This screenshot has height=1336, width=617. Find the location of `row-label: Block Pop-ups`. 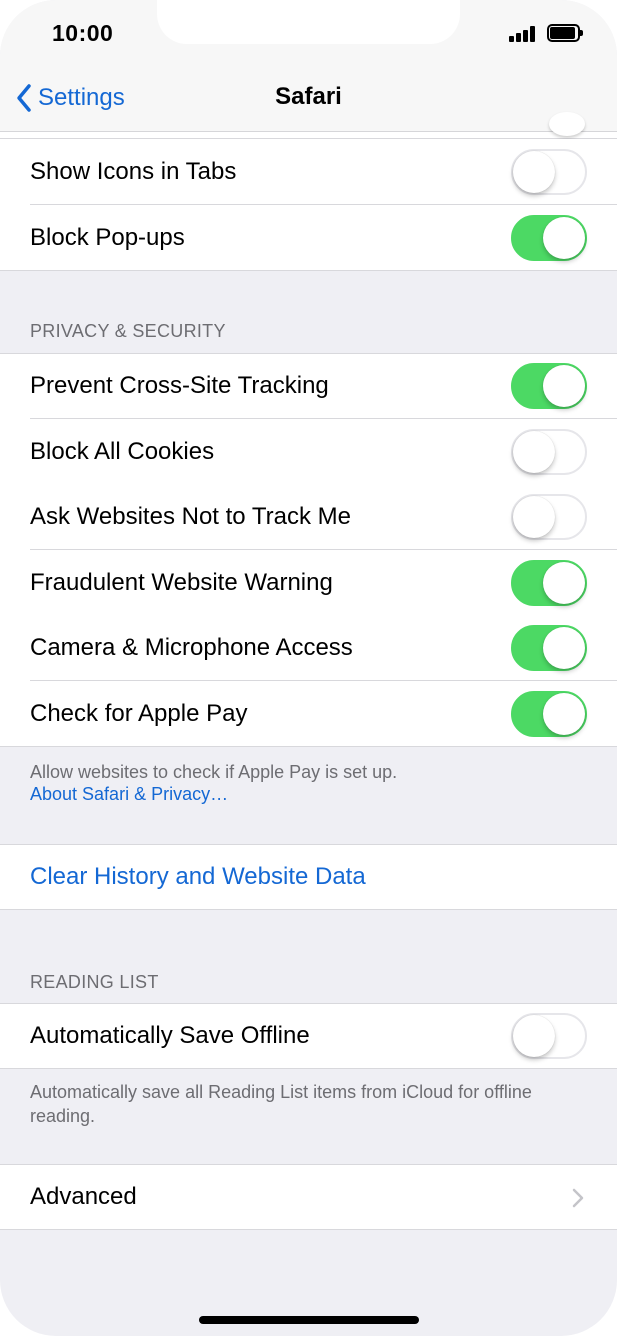

row-label: Block Pop-ups is located at coordinates (107, 237).